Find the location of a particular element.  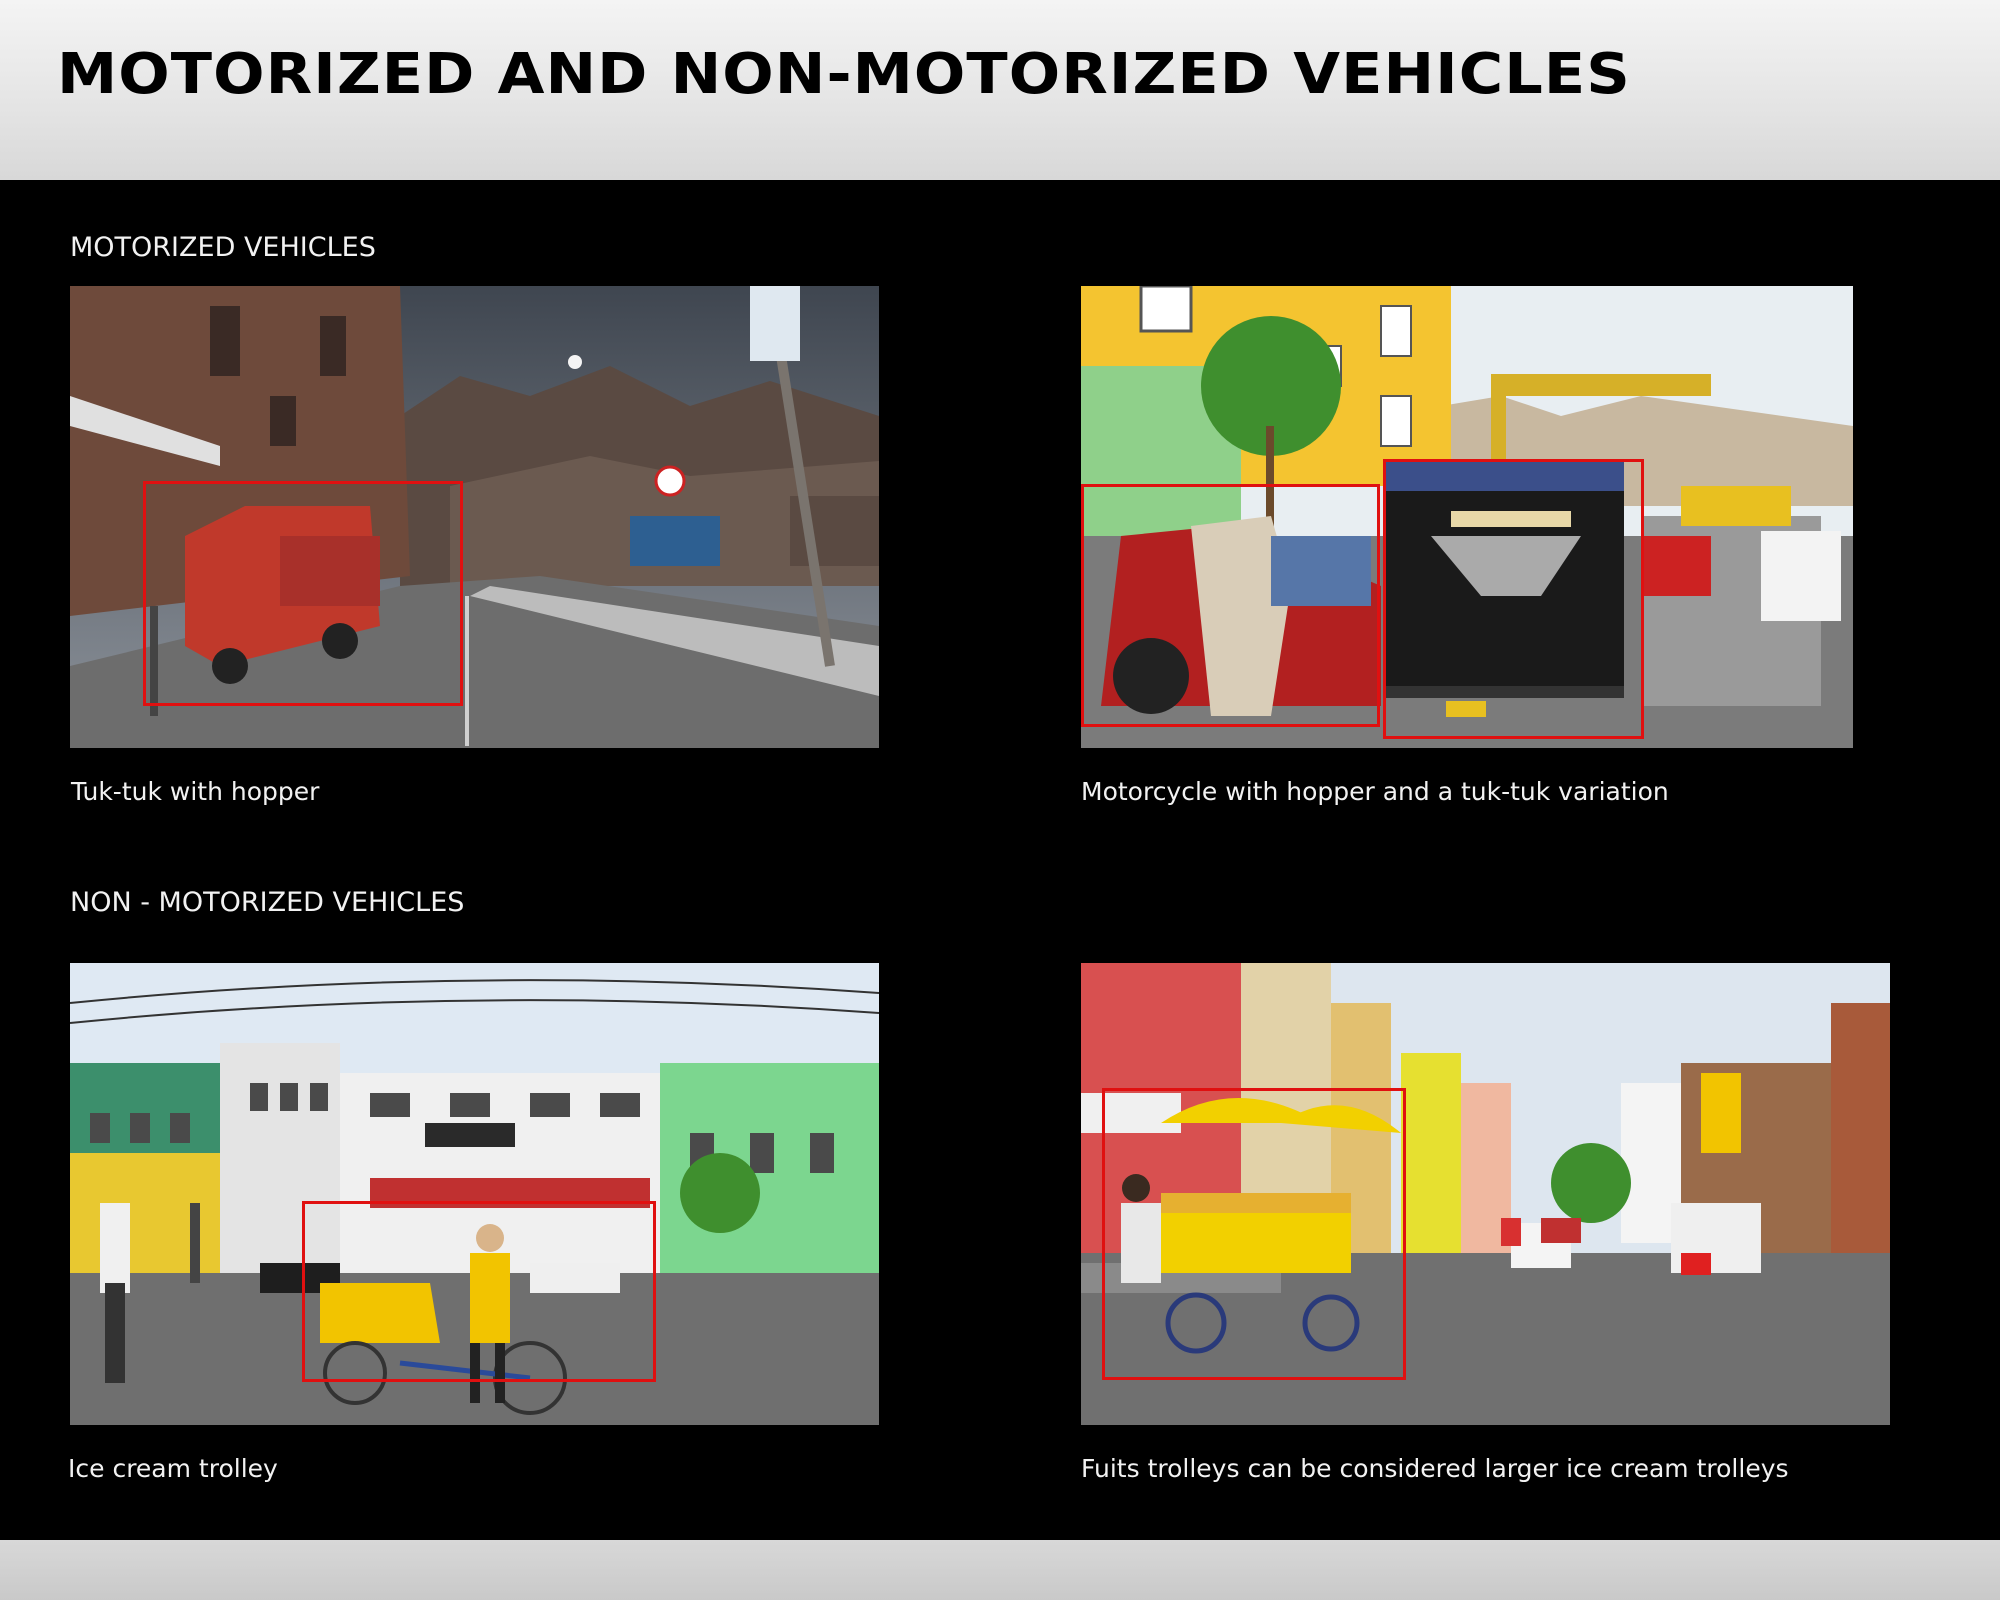

caption-ice-cream-trolley: Ice cream trolley is located at coordinates (173, 1468).